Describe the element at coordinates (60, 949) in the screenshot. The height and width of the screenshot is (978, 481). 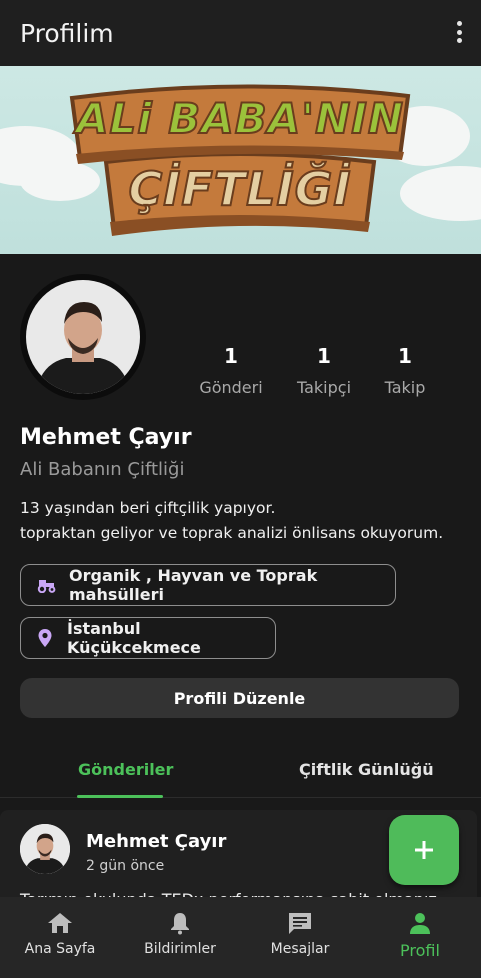
I see `nav-home-label: Ana Sayfa` at that location.